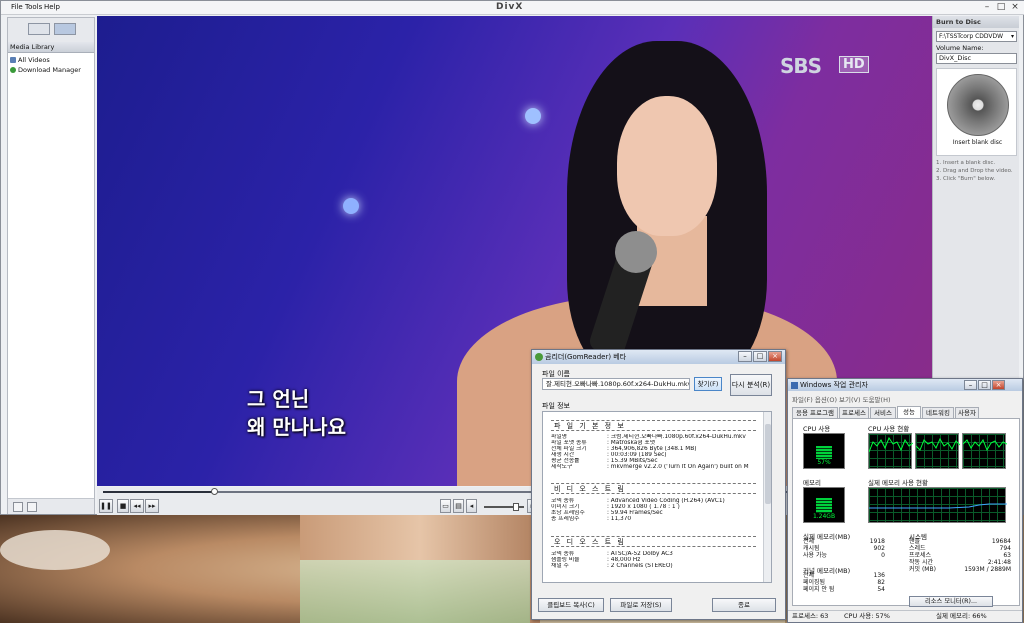  What do you see at coordinates (834, 385) in the screenshot?
I see `task-manager-title: Windows 작업 관리자` at bounding box center [834, 385].